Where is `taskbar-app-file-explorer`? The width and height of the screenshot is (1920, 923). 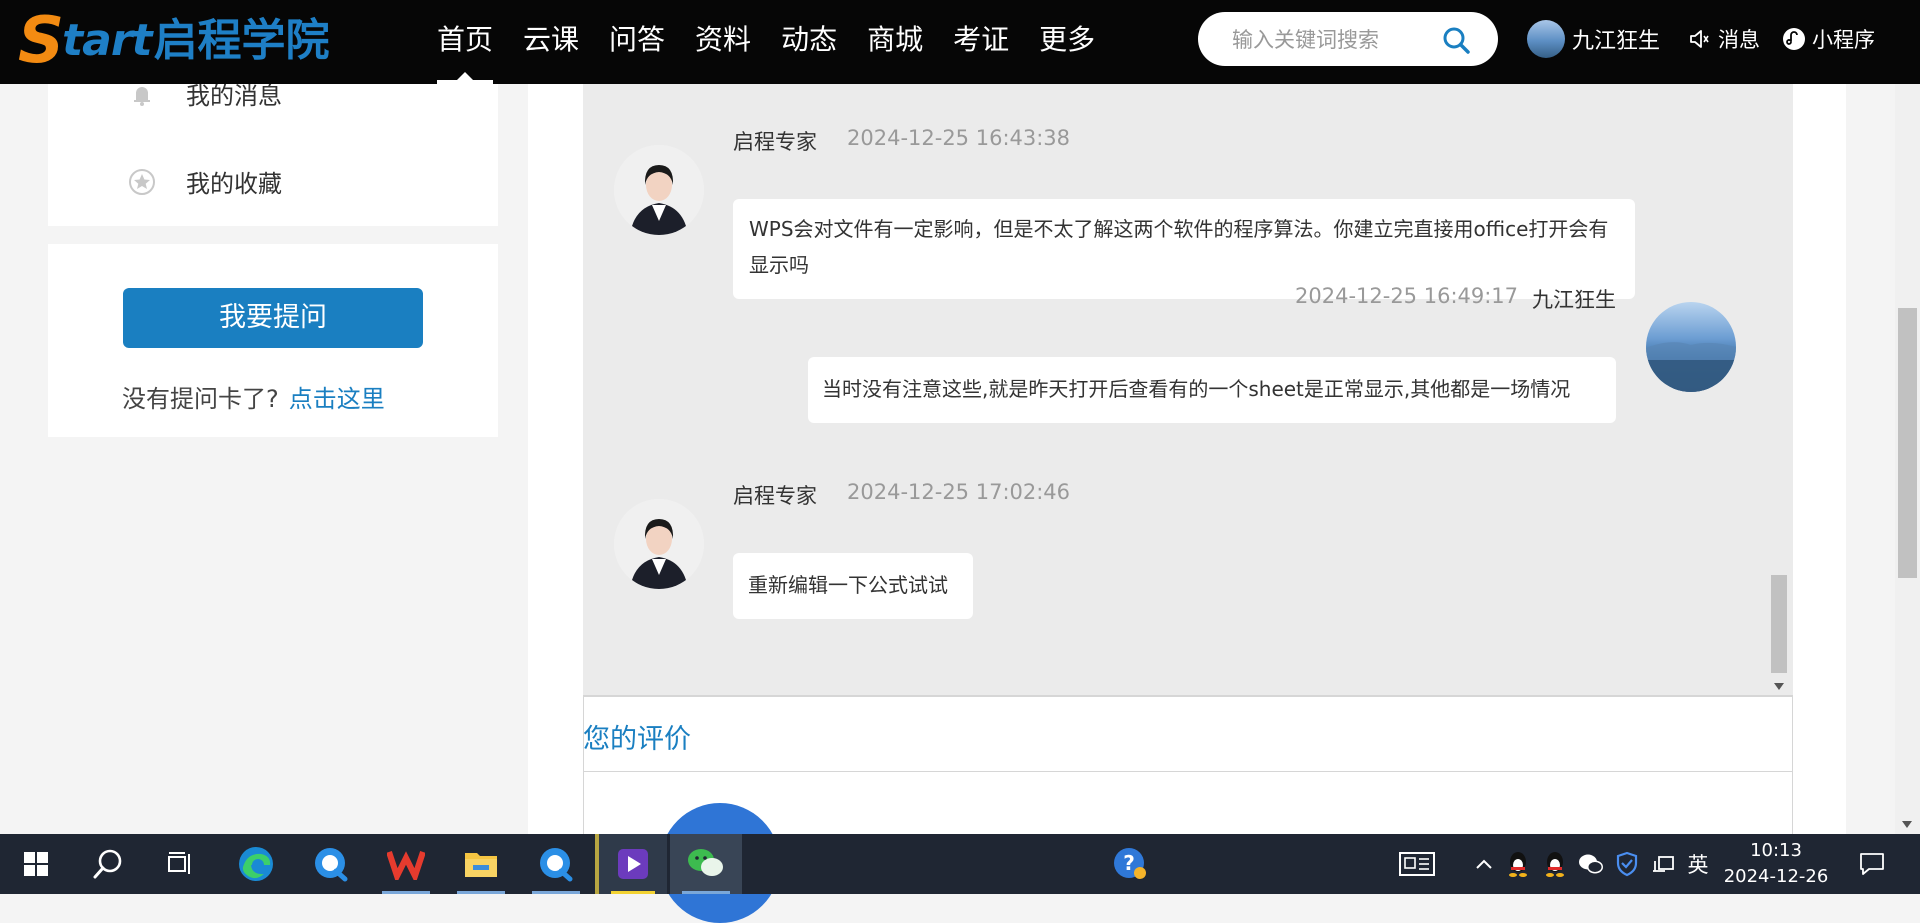 taskbar-app-file-explorer is located at coordinates (481, 864).